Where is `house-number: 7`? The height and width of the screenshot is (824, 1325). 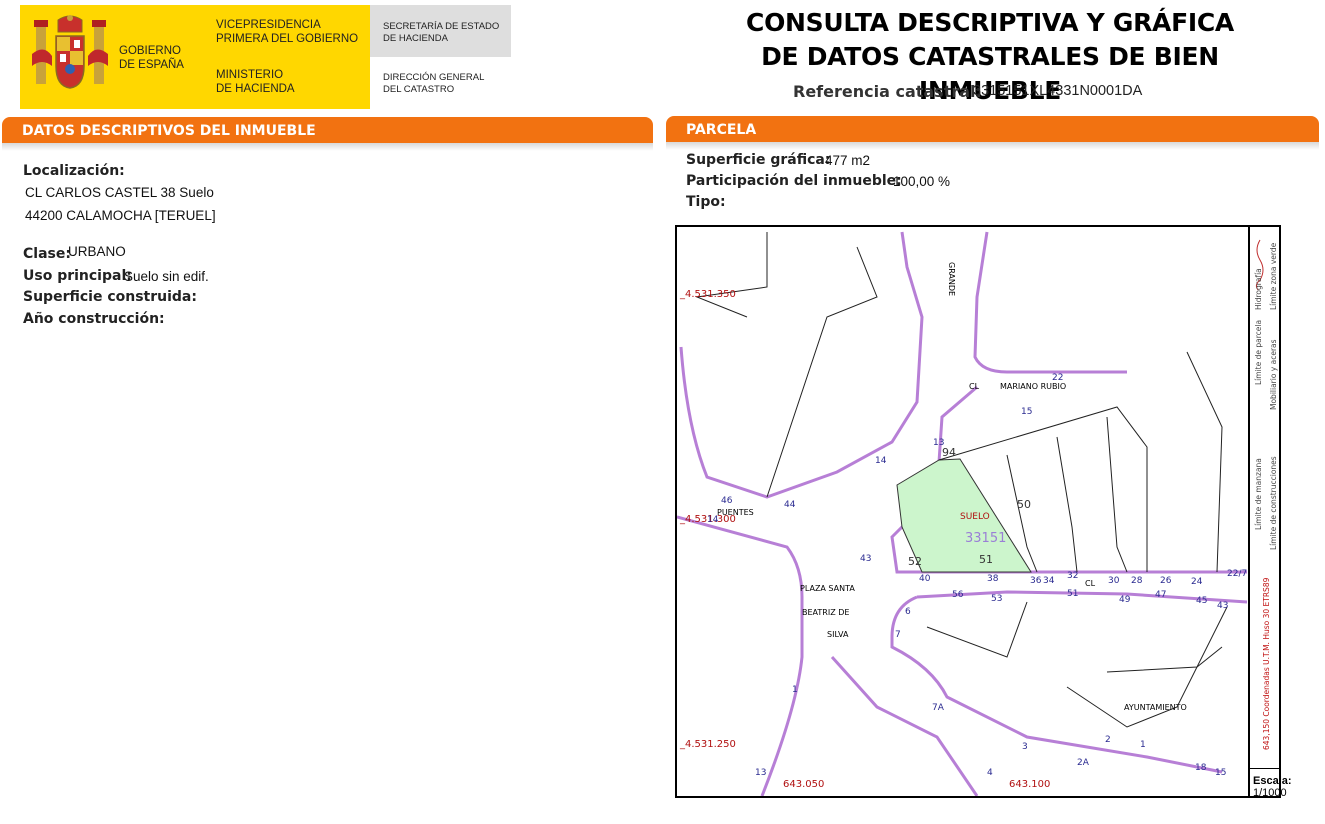 house-number: 7 is located at coordinates (898, 635).